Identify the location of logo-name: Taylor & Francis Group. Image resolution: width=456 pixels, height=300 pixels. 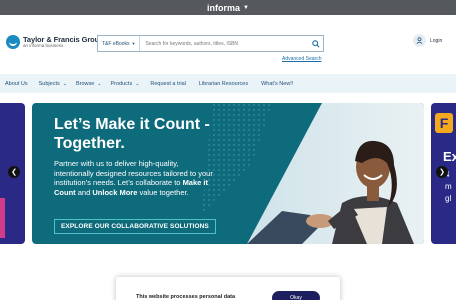
(63, 39).